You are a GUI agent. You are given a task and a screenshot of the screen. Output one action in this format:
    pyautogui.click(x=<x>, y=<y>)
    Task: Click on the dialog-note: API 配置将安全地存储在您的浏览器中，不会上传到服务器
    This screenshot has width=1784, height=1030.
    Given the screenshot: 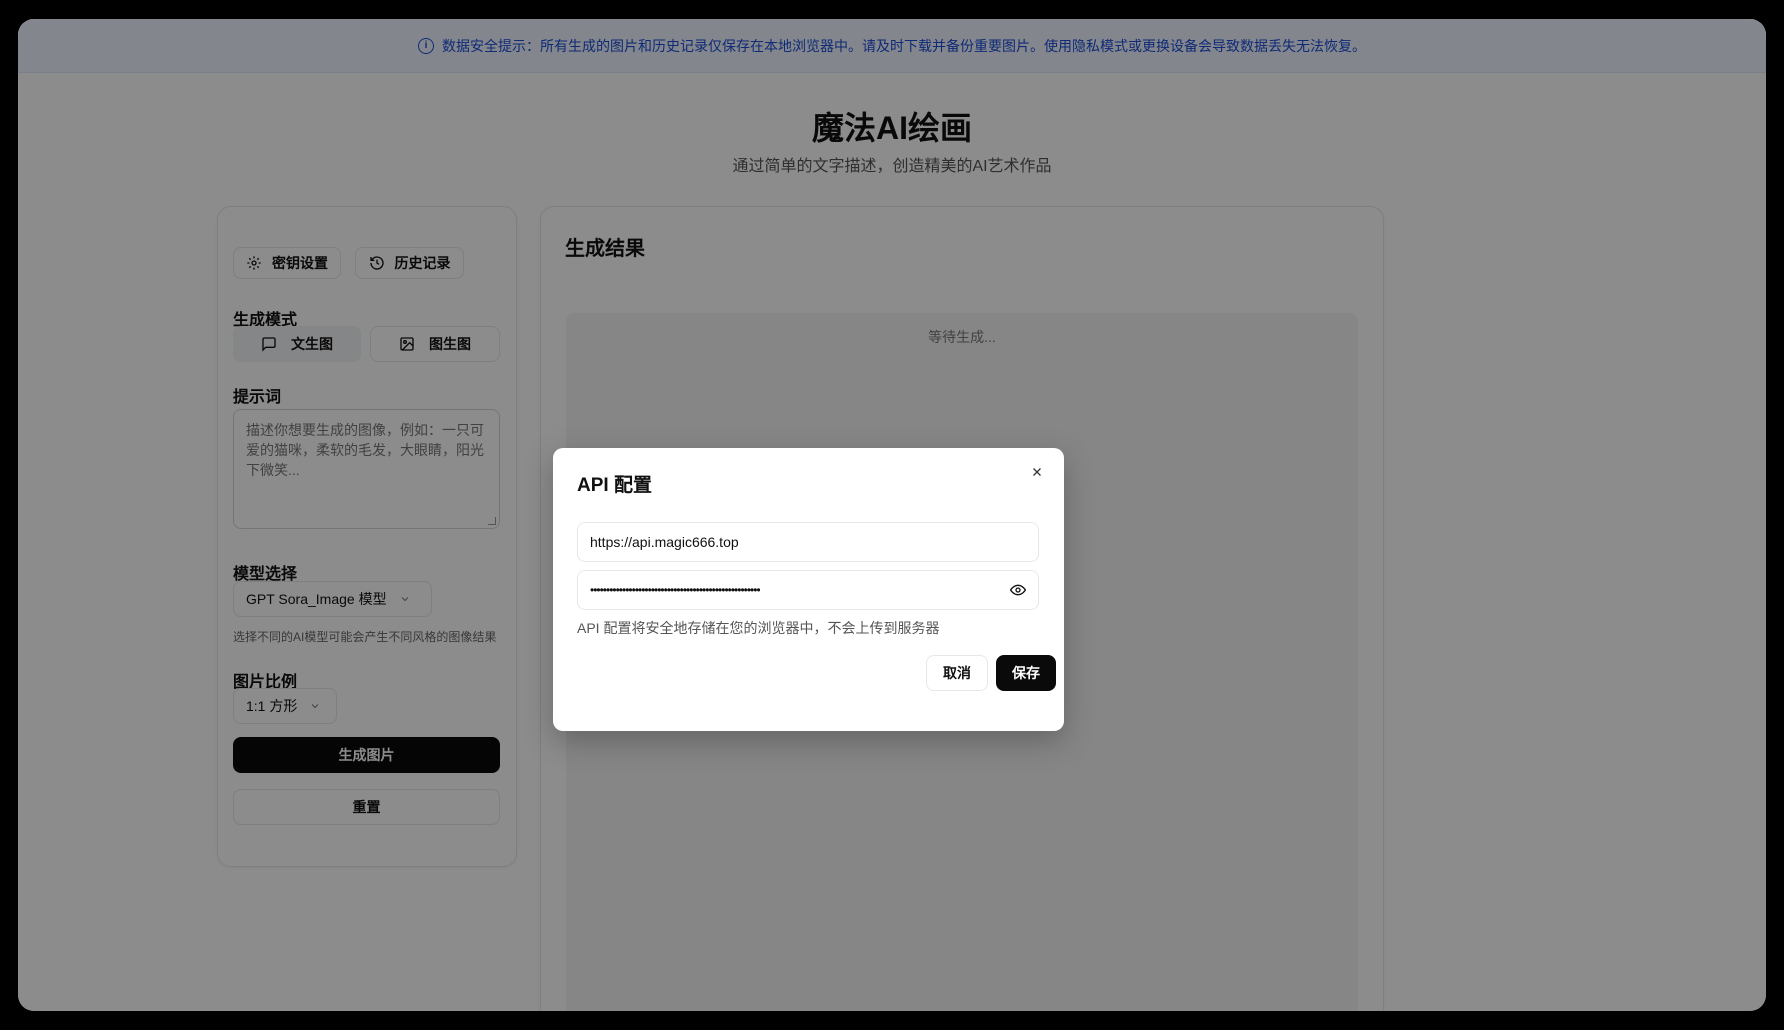 What is the action you would take?
    pyautogui.click(x=758, y=628)
    